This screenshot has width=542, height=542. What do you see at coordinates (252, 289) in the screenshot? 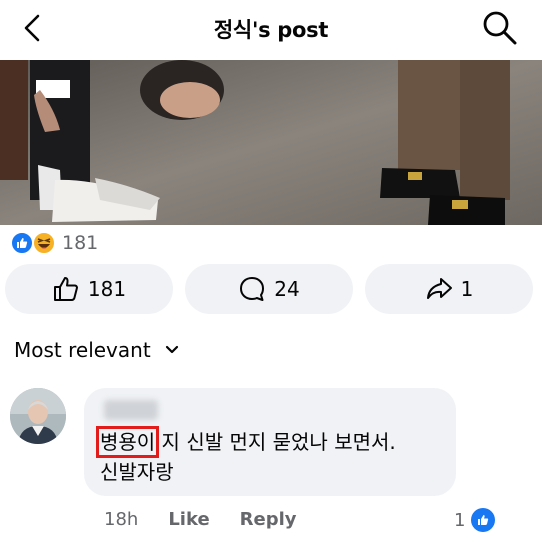
I see `comment-icon` at bounding box center [252, 289].